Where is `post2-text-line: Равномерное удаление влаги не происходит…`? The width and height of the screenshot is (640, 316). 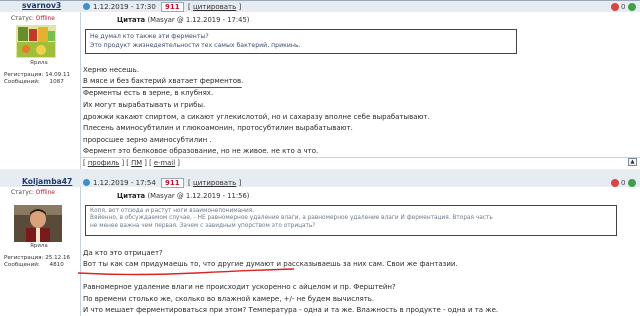 post2-text-line: Равномерное удаление влаги не происходит… is located at coordinates (239, 287).